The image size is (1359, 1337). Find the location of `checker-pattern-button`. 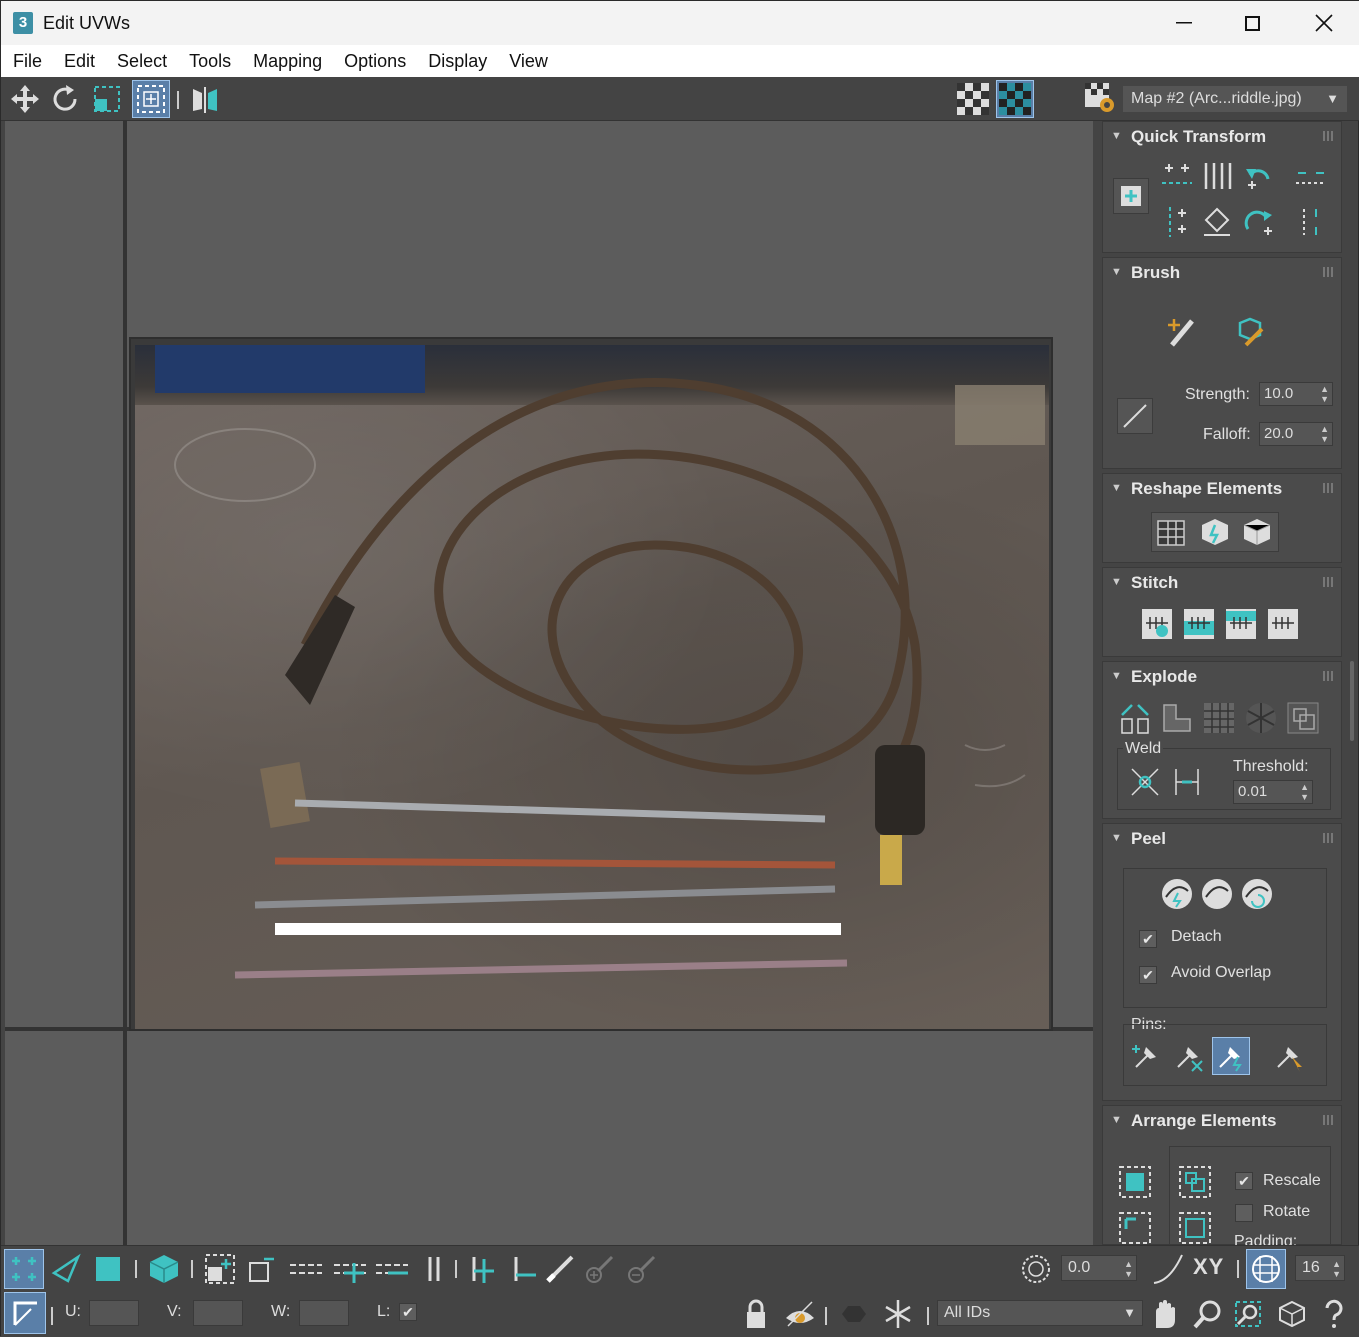

checker-pattern-button is located at coordinates (973, 99).